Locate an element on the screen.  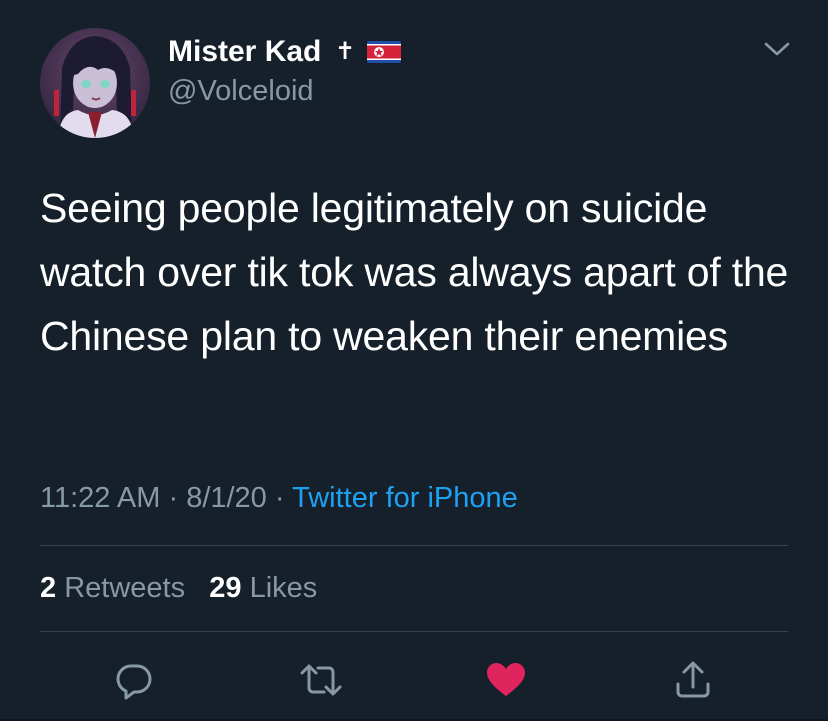
retweet-icon is located at coordinates (321, 680).